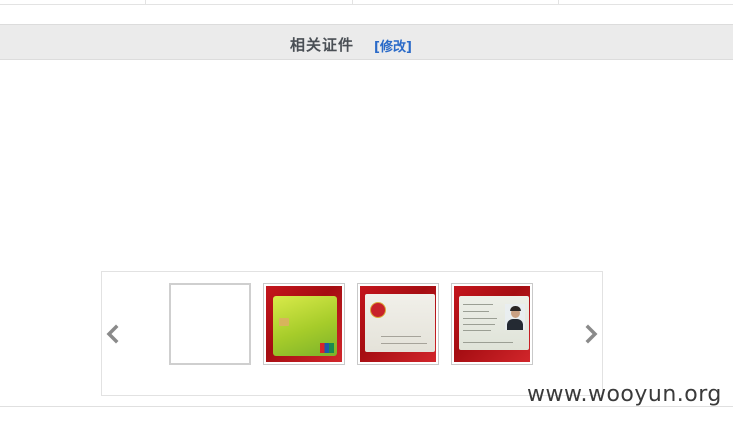 This screenshot has height=425, width=733. I want to click on section-header: 相关证件 [修改], so click(366, 42).